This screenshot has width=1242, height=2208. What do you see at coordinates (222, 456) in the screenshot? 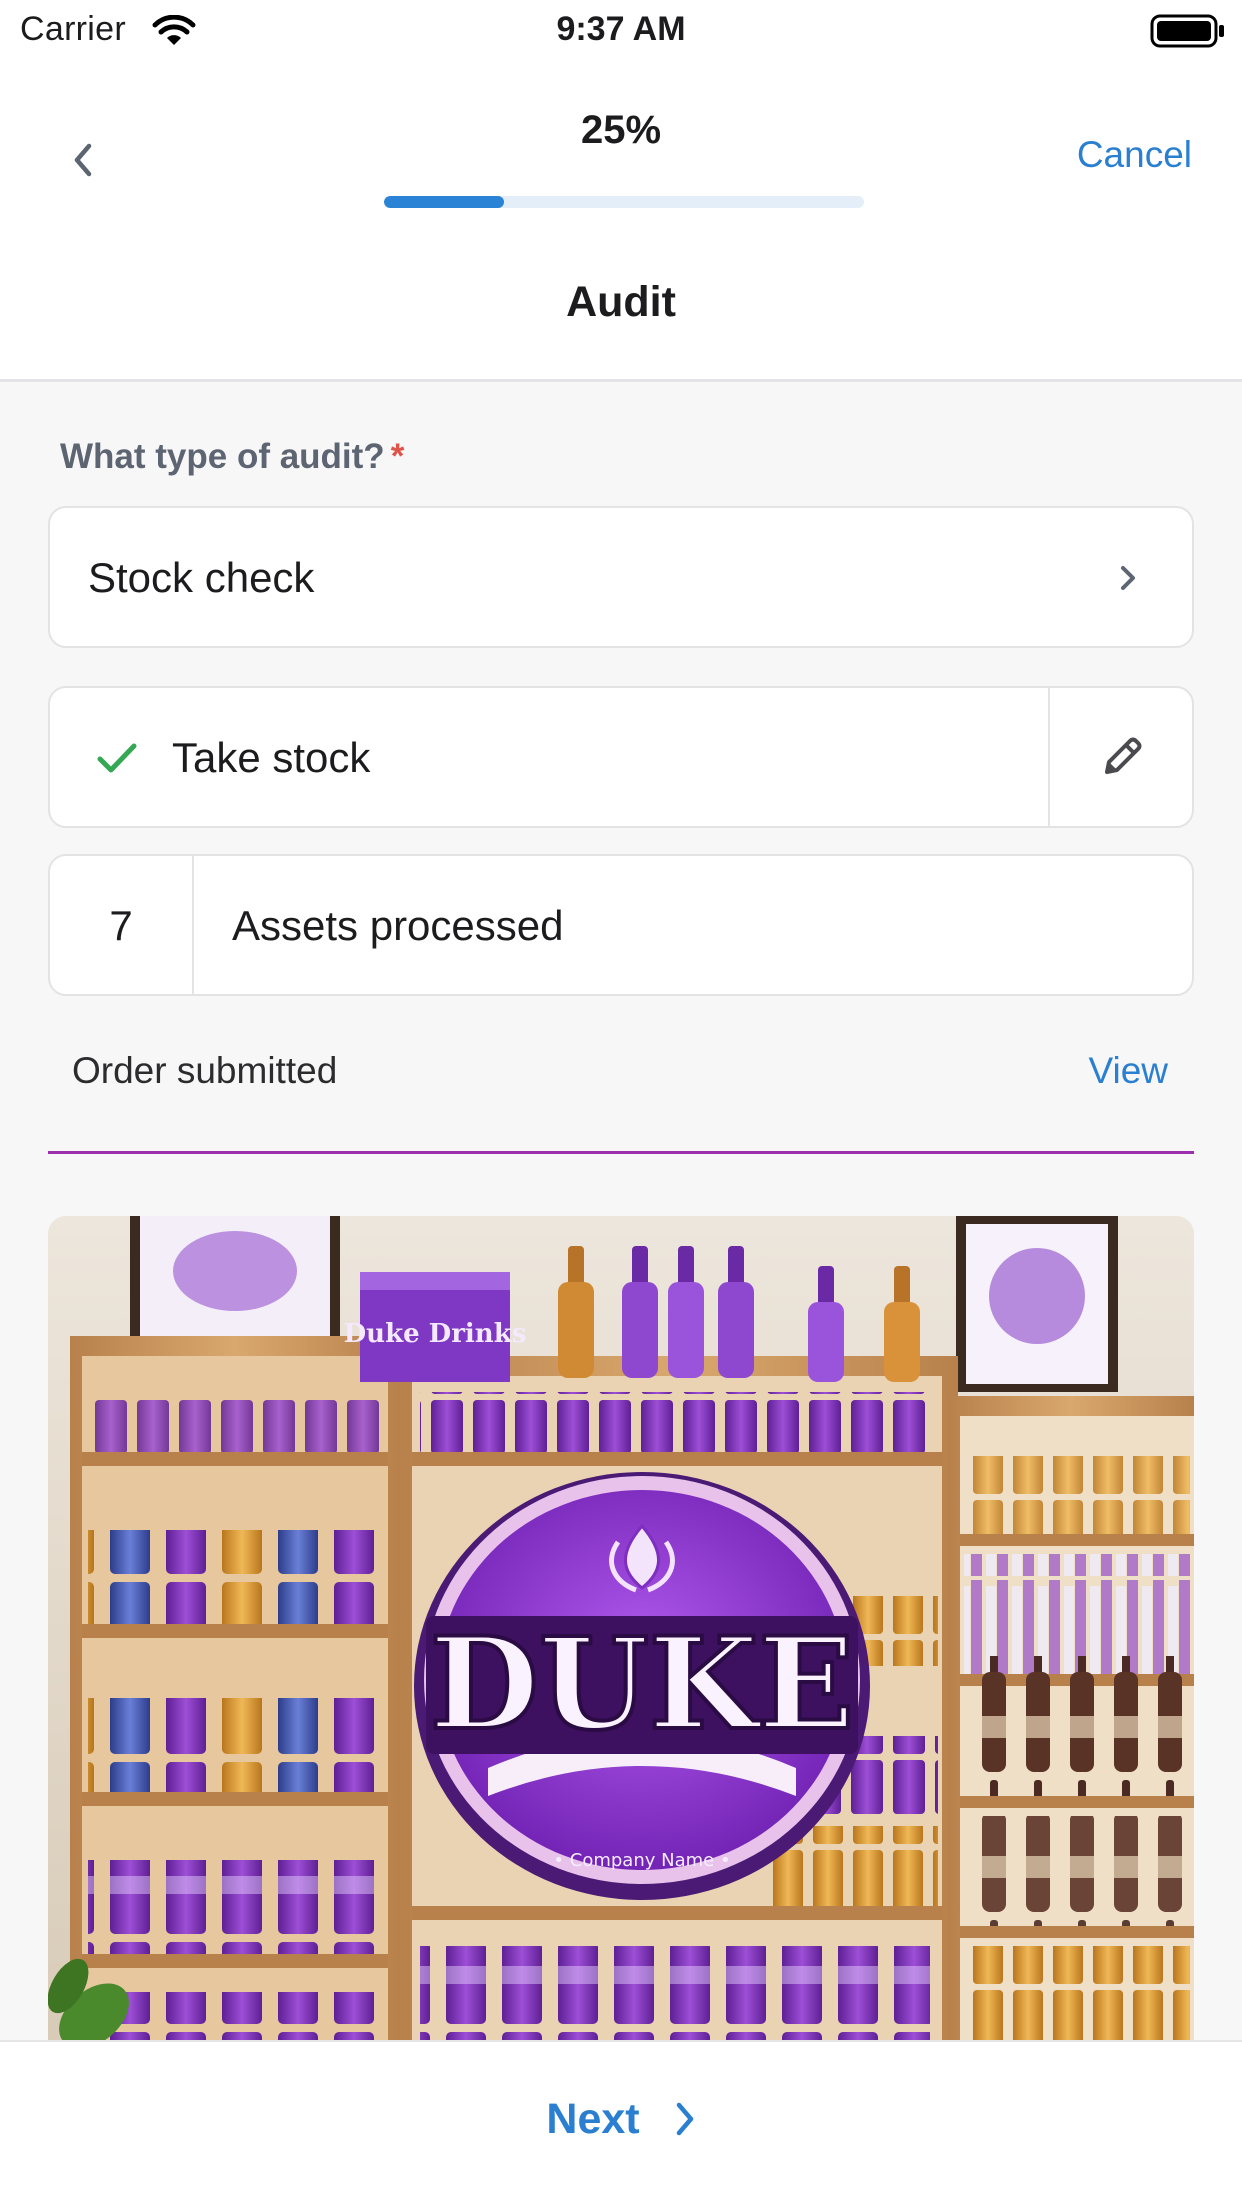
I see `audit-type-question: What type of audit?` at bounding box center [222, 456].